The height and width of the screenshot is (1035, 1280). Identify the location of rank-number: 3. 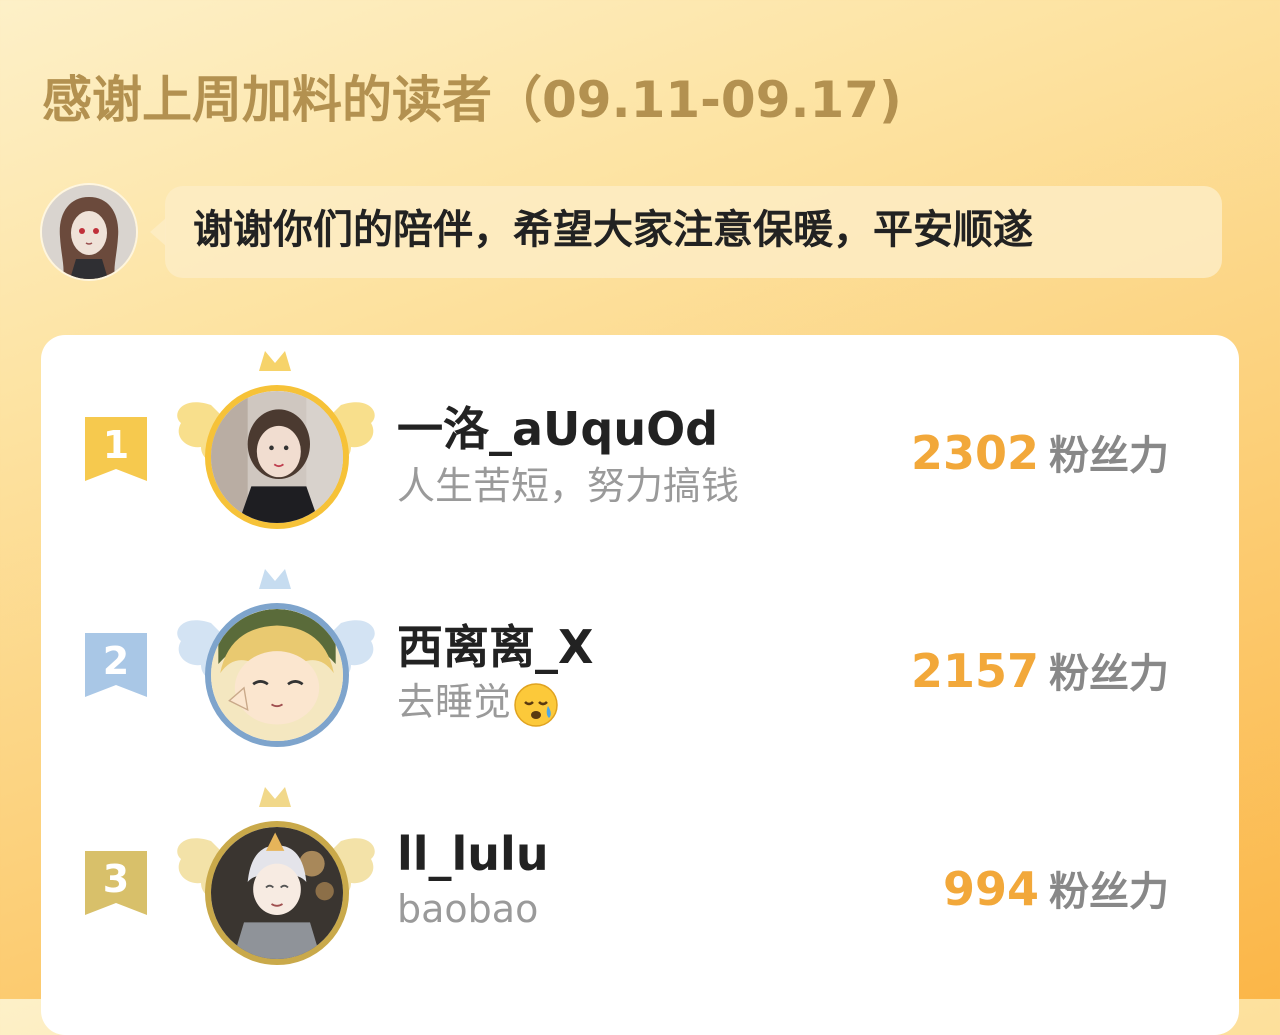
(116, 879).